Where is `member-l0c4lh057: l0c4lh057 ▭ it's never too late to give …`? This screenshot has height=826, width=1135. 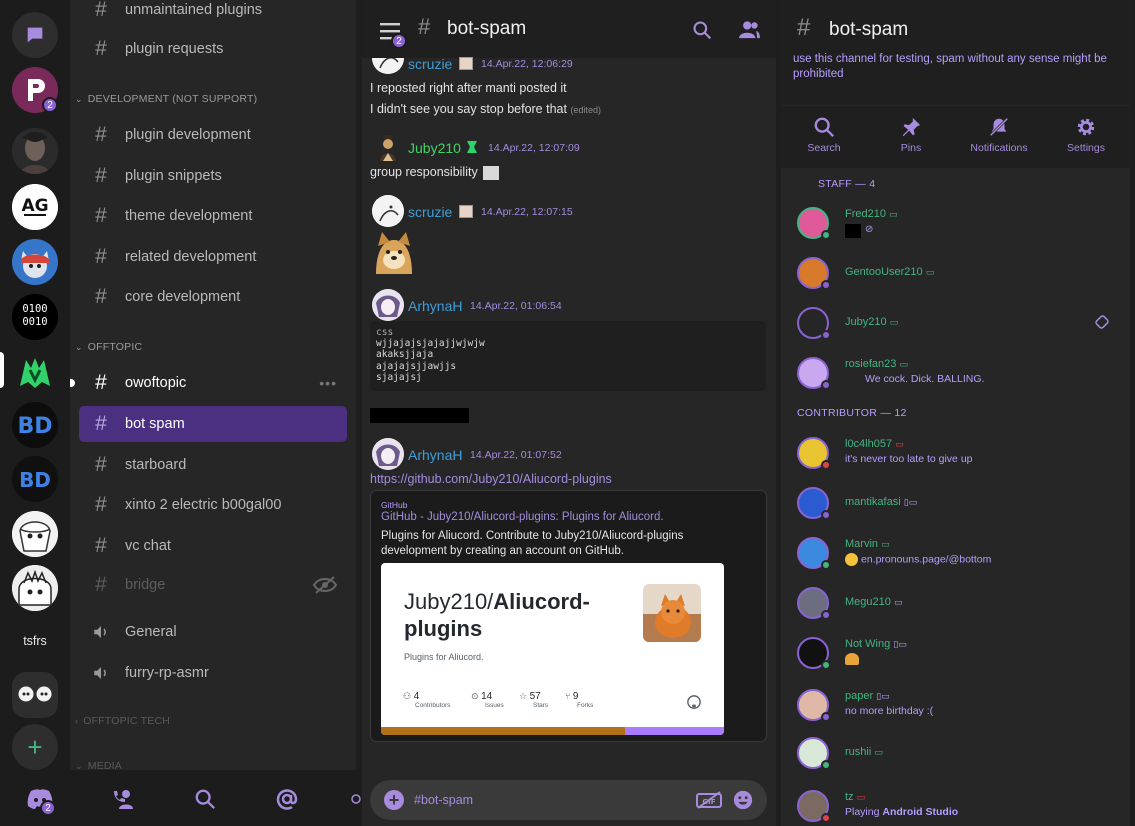
member-l0c4lh057: l0c4lh057 ▭ it's never too late to give … is located at coordinates (960, 453).